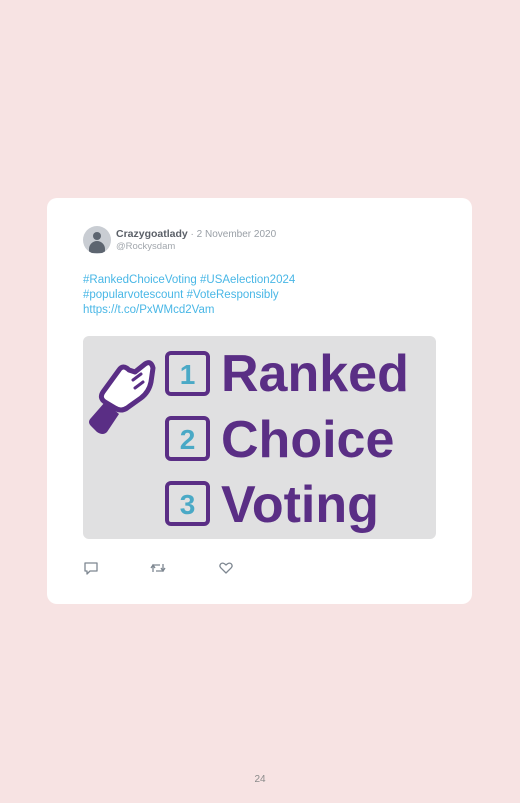 Image resolution: width=520 pixels, height=803 pixels. Describe the element at coordinates (188, 374) in the screenshot. I see `number-1: 1` at that location.